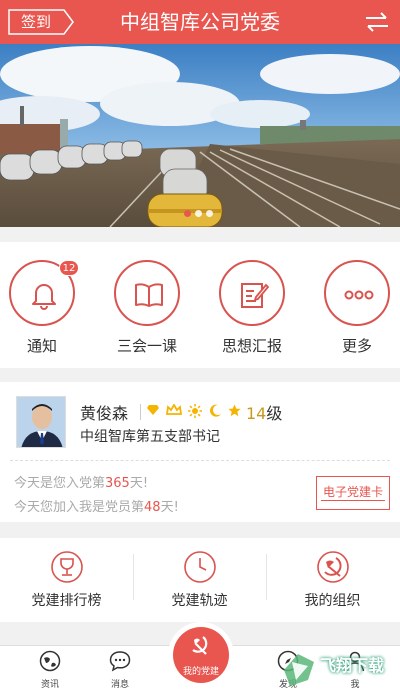 The height and width of the screenshot is (691, 400). What do you see at coordinates (139, 483) in the screenshot?
I see `party-join-suffix: 天!` at bounding box center [139, 483].